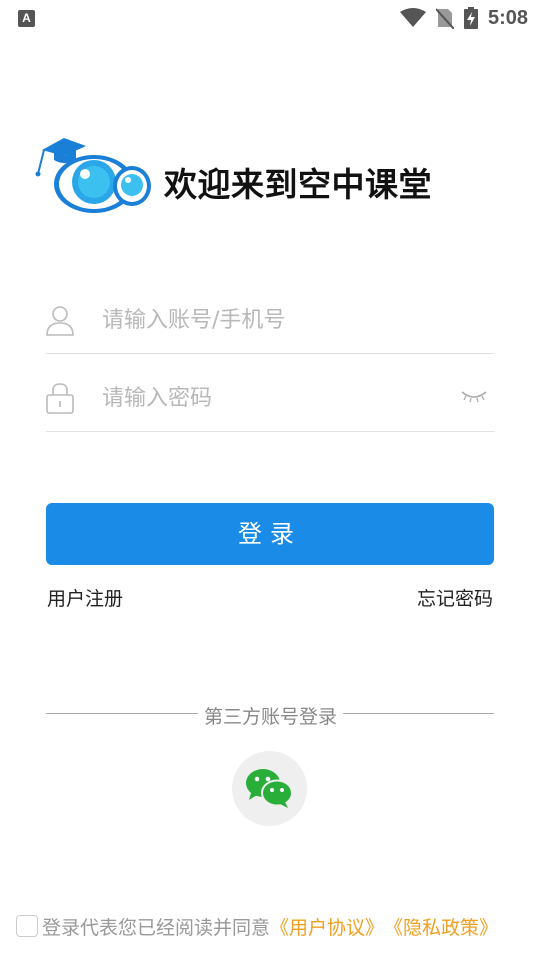 The width and height of the screenshot is (540, 960). I want to click on username-field, so click(270, 319).